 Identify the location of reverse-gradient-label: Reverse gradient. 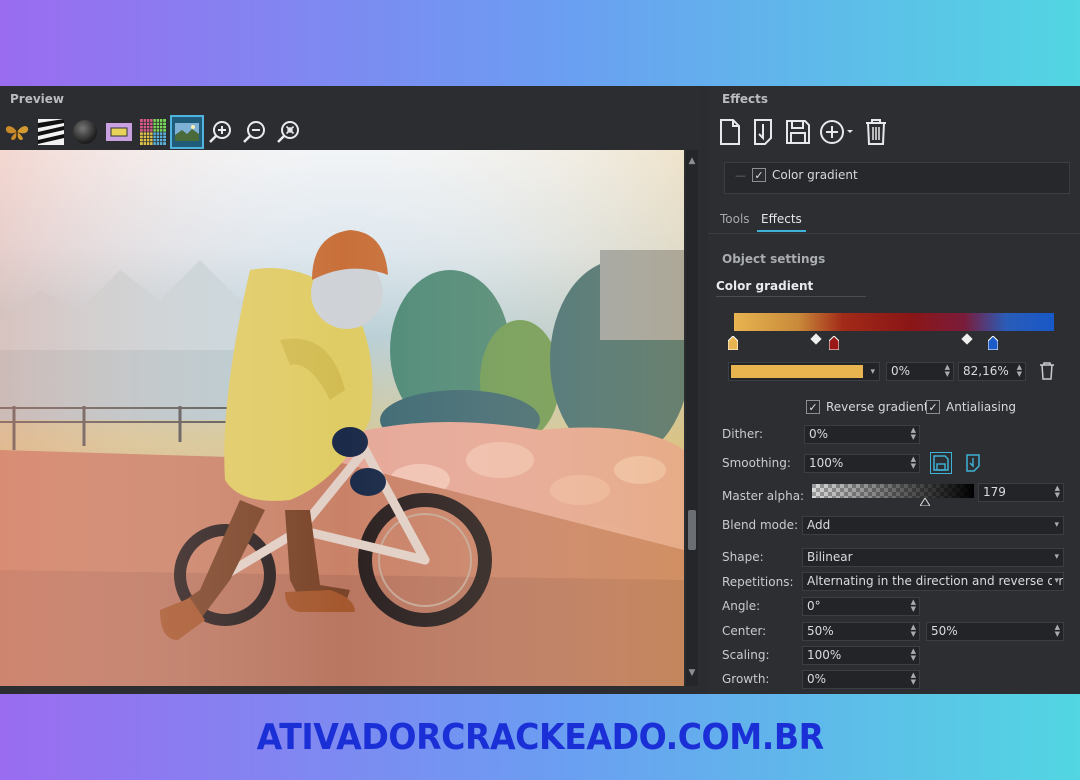
(877, 407).